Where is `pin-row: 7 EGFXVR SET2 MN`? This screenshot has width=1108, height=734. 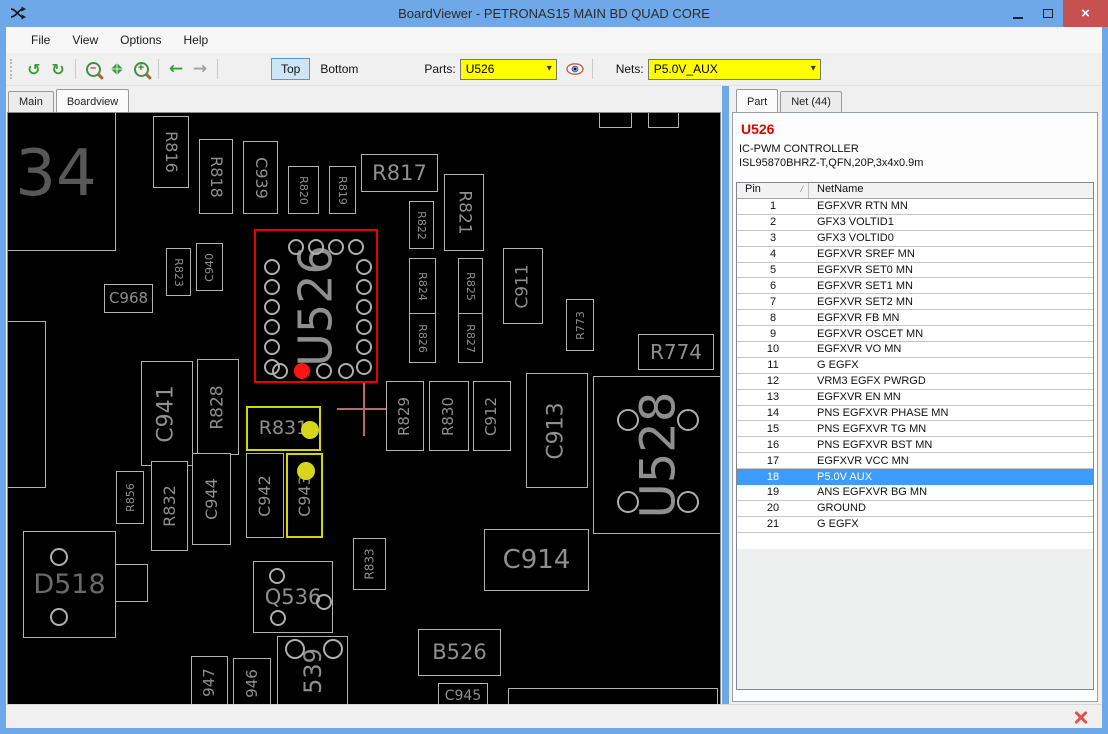
pin-row: 7 EGFXVR SET2 MN is located at coordinates (915, 302).